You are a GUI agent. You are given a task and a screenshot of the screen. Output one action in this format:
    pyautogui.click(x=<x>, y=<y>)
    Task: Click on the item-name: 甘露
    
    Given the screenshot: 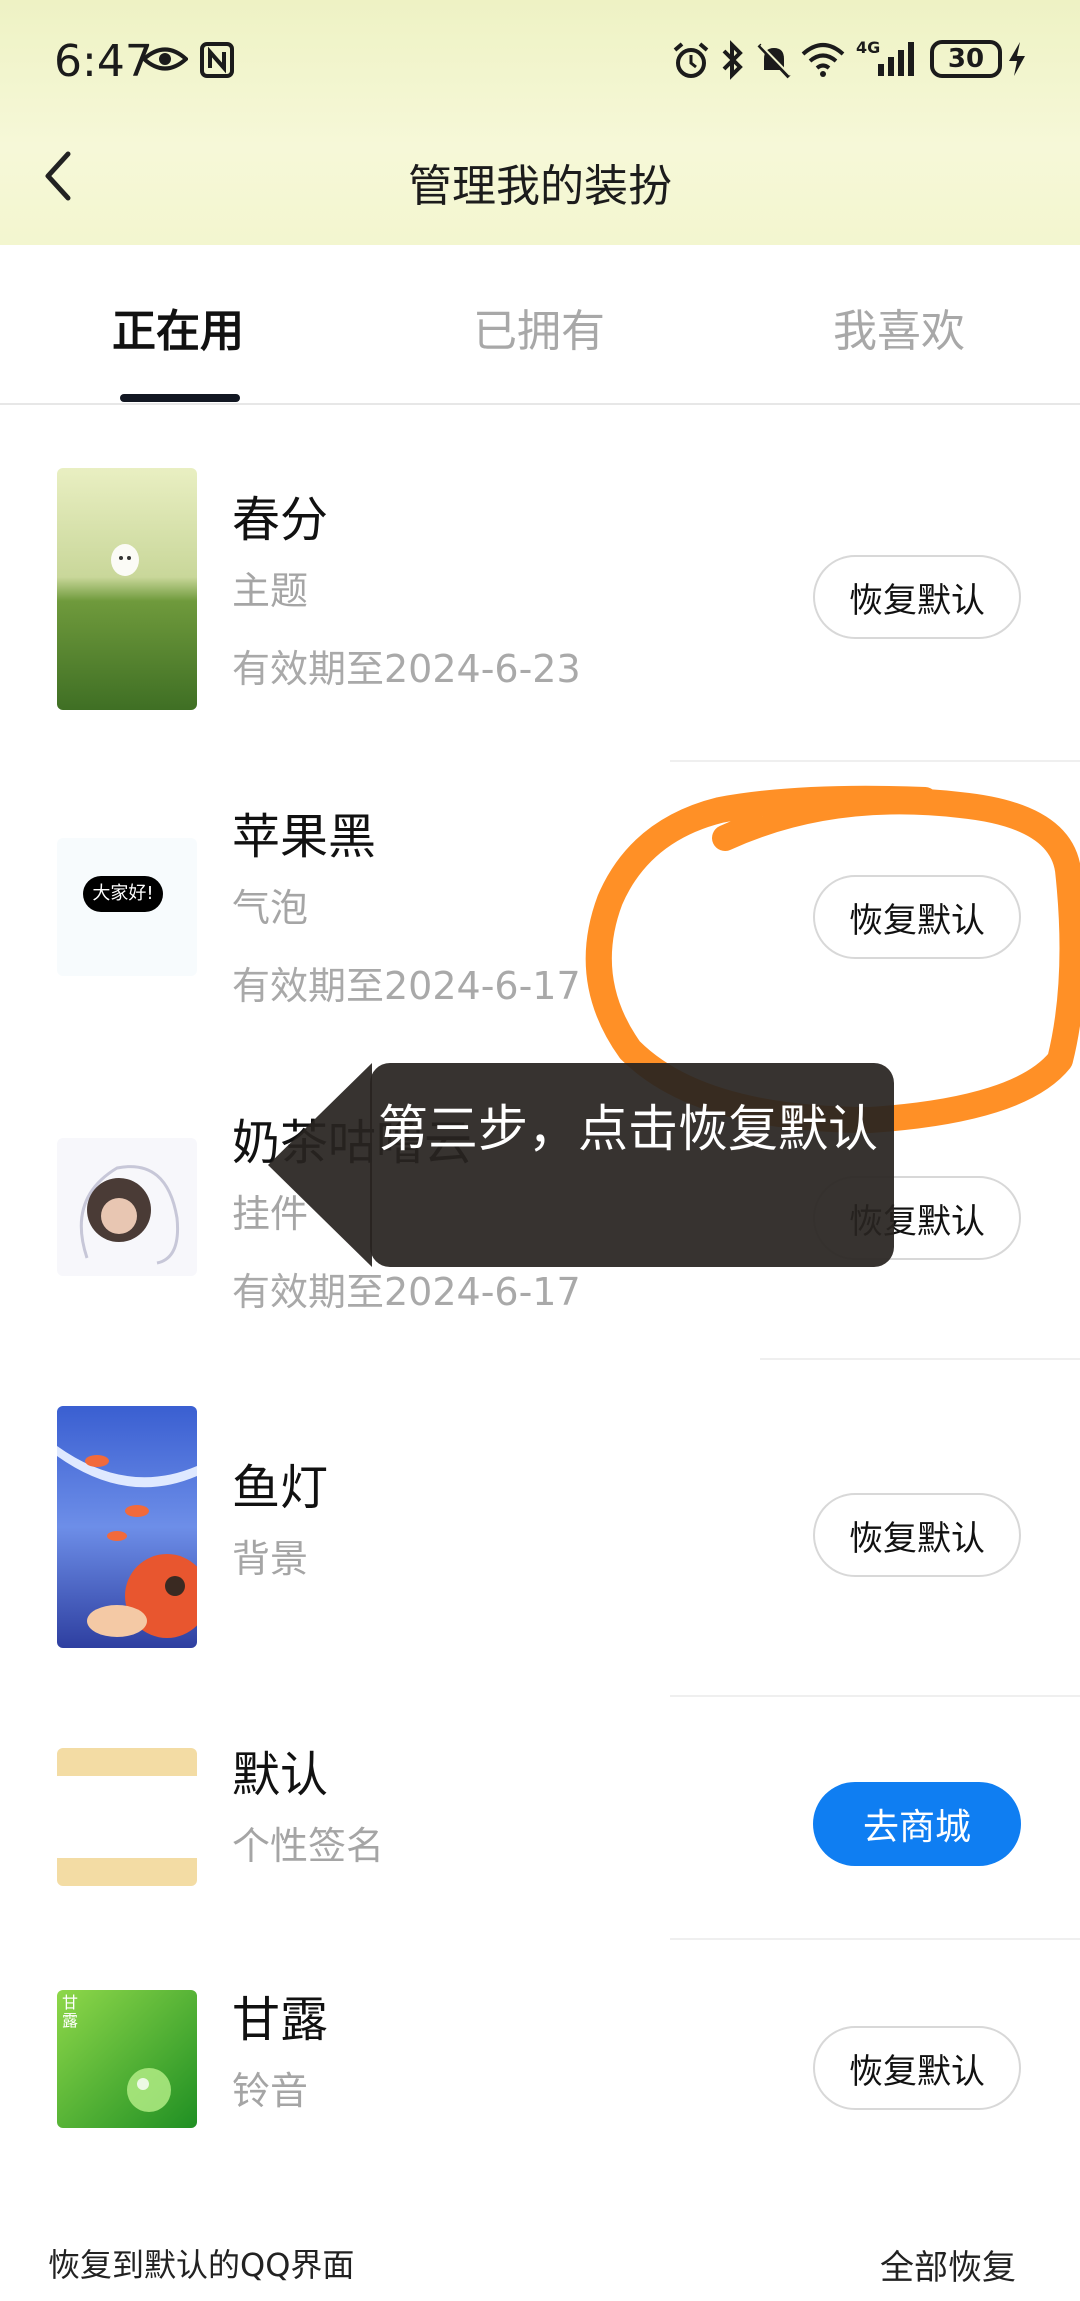 What is the action you would take?
    pyautogui.click(x=280, y=2020)
    